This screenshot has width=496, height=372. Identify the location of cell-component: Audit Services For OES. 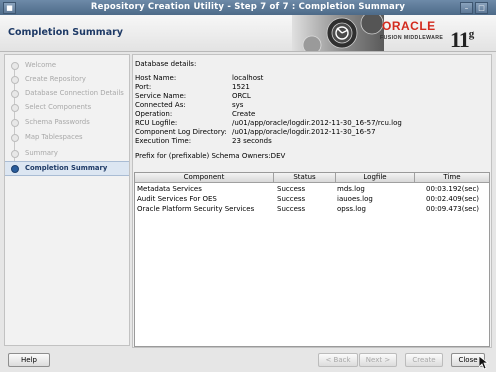
(177, 199).